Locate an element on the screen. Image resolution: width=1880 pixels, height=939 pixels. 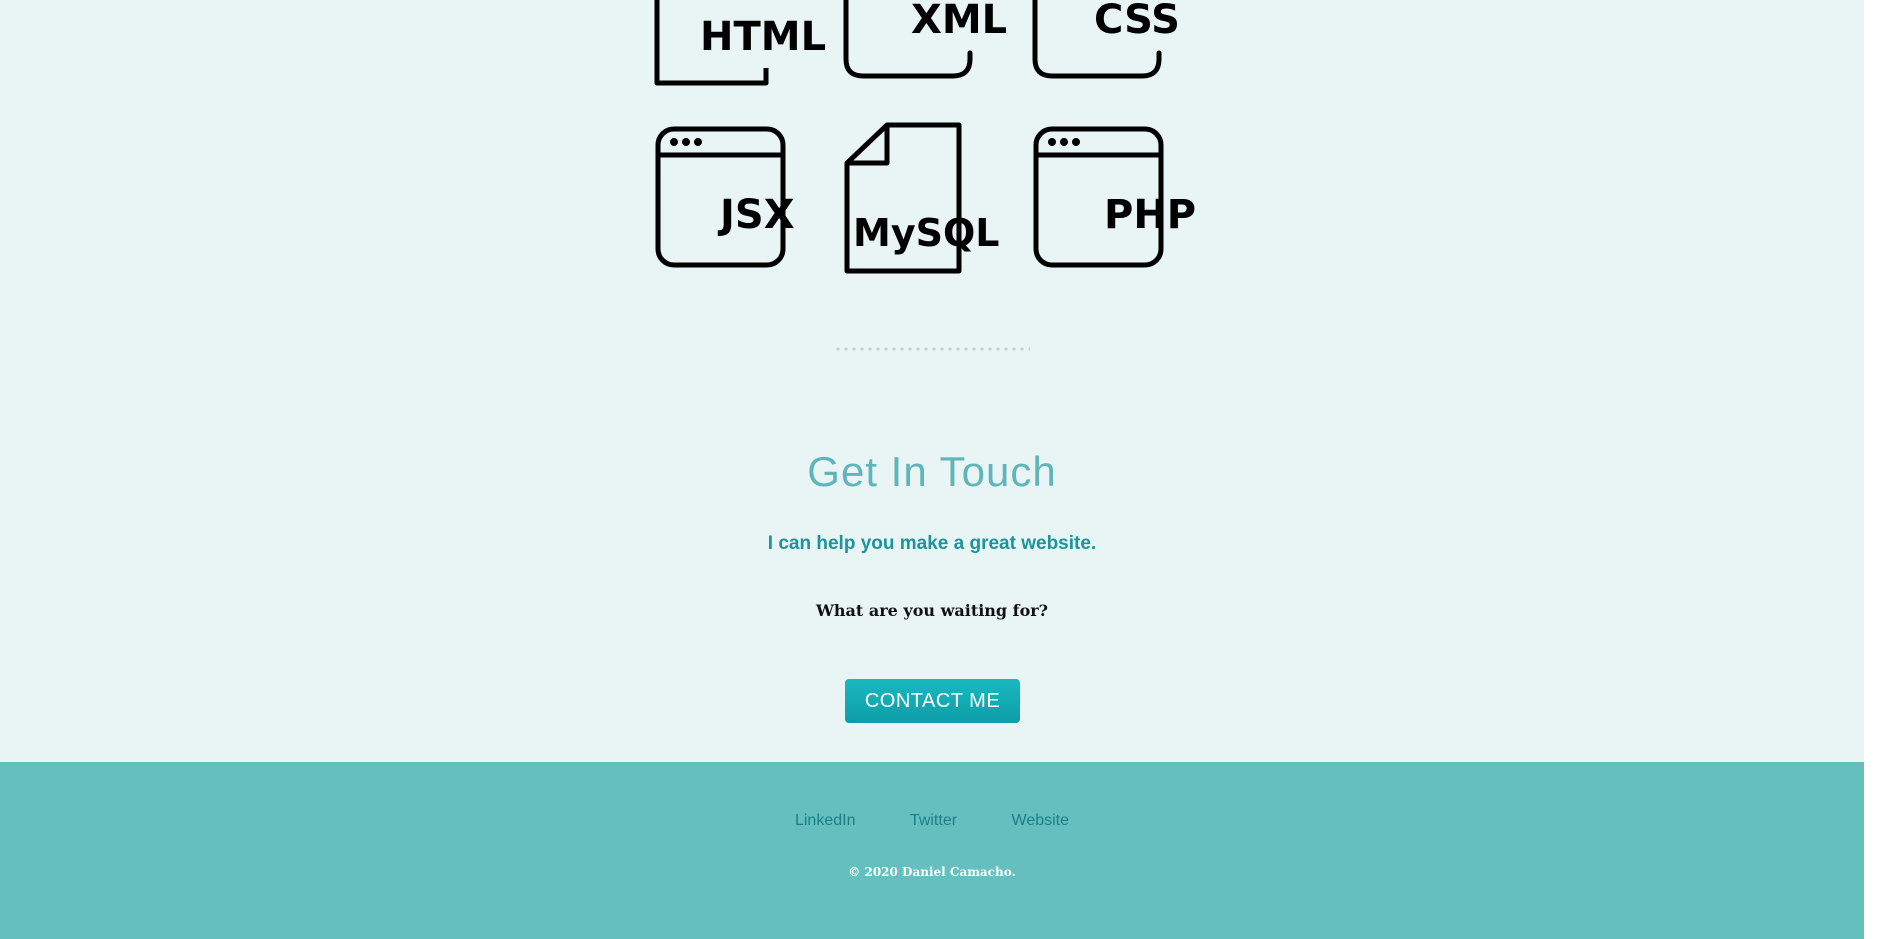
footer-links: LinkedIn Twitter Website is located at coordinates (932, 821).